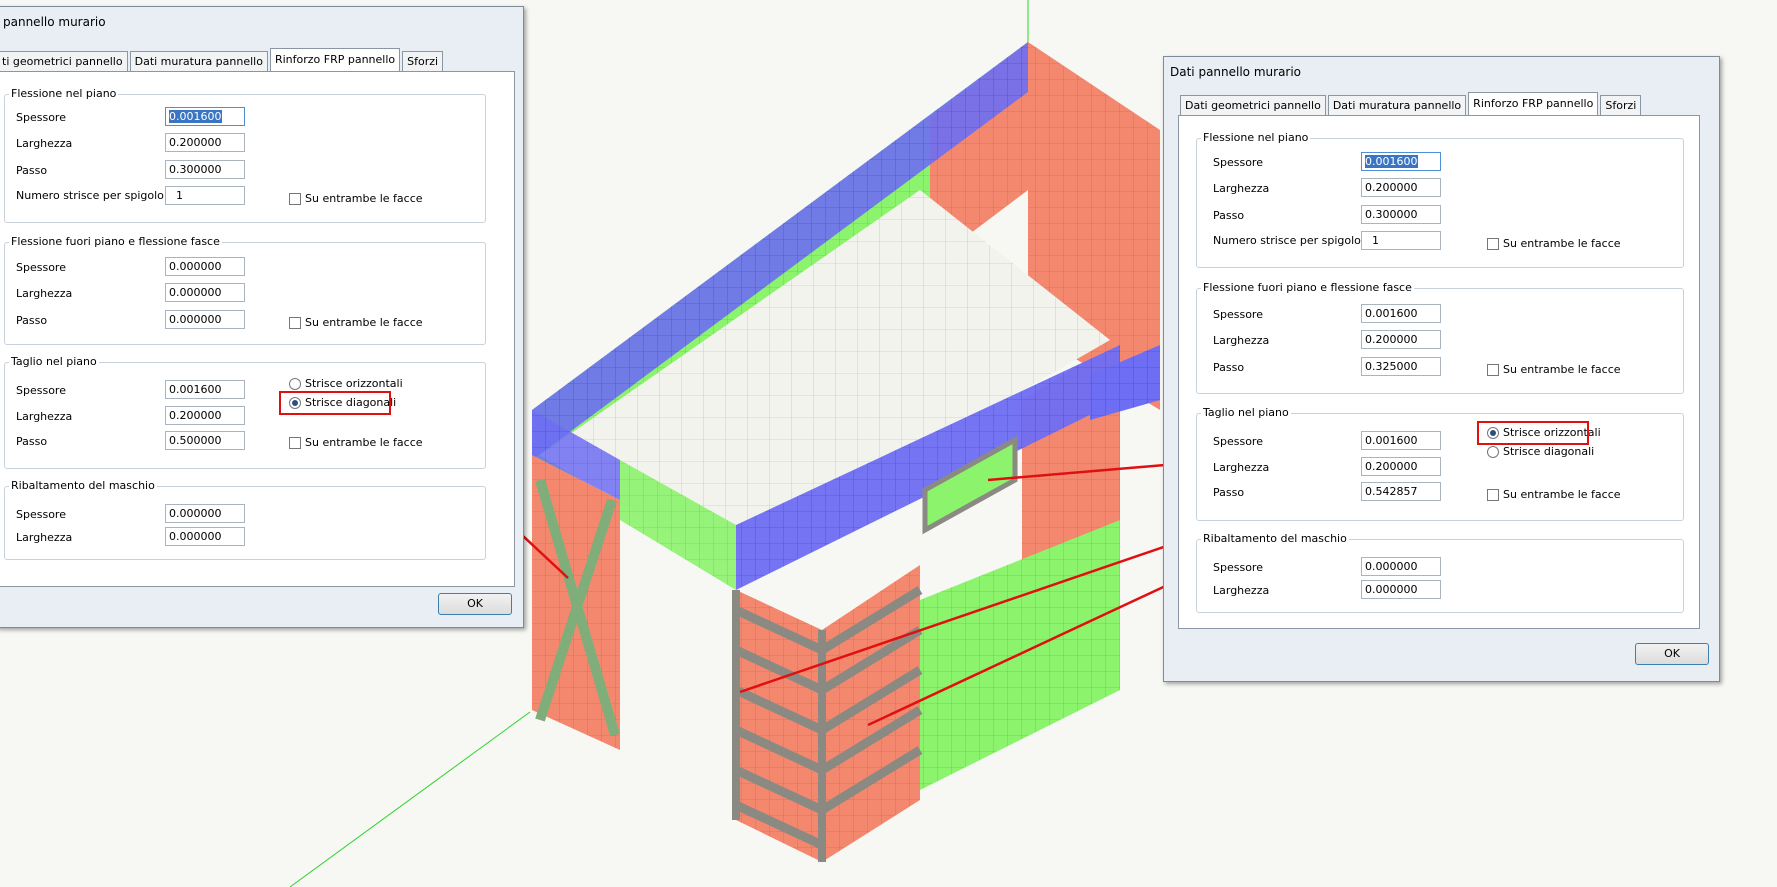 This screenshot has width=1777, height=887. Describe the element at coordinates (64, 61) in the screenshot. I see `tab-dati-geometrici: ti geometrici pannello` at that location.